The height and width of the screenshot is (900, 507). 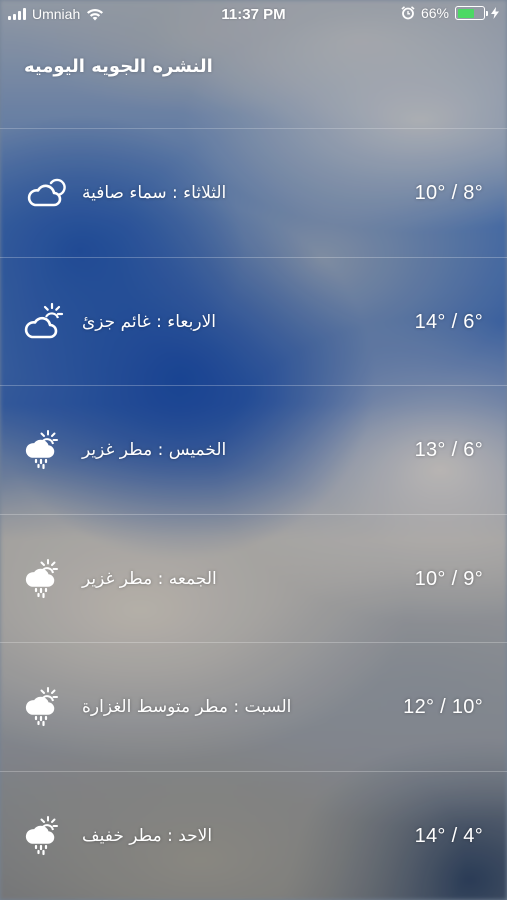 I want to click on charging-bolt-icon, so click(x=495, y=13).